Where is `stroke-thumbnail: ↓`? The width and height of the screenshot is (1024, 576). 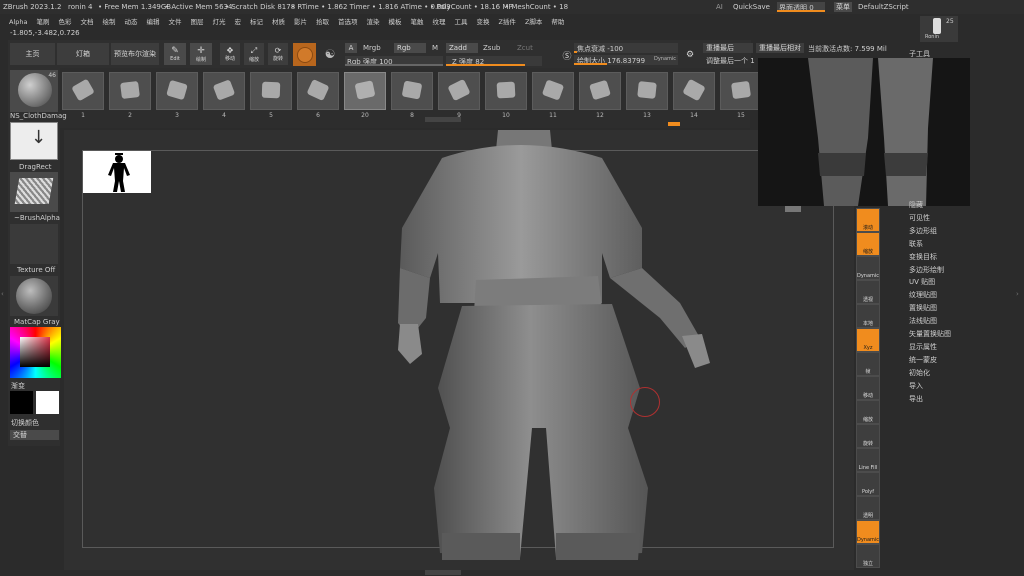 stroke-thumbnail: ↓ is located at coordinates (34, 141).